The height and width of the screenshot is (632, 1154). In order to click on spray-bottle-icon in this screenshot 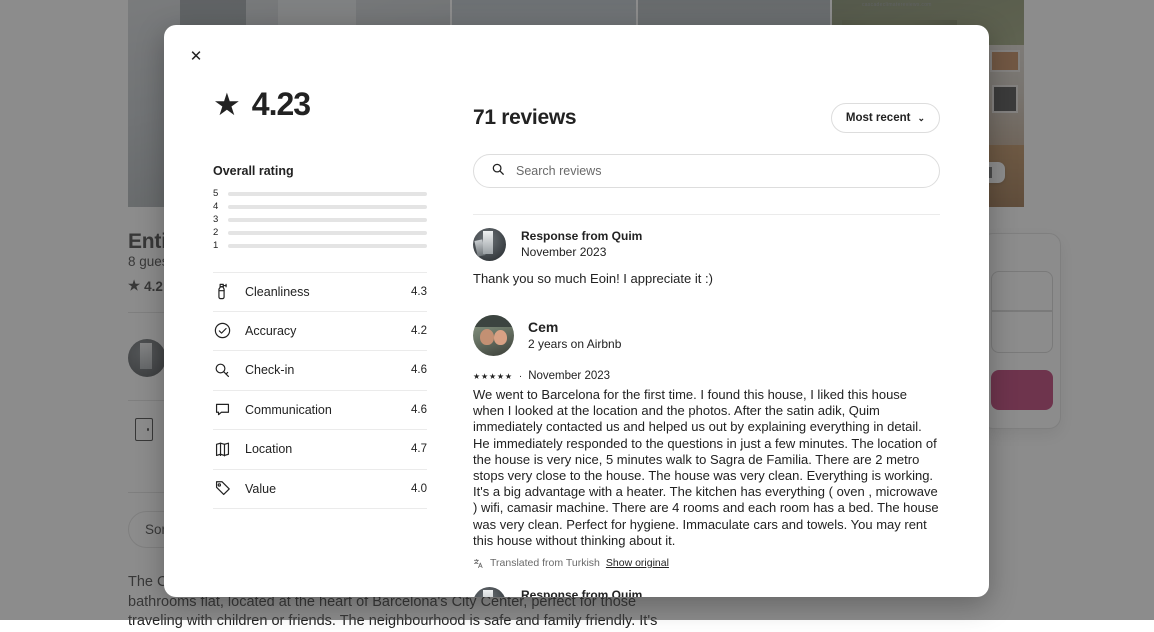, I will do `click(222, 291)`.